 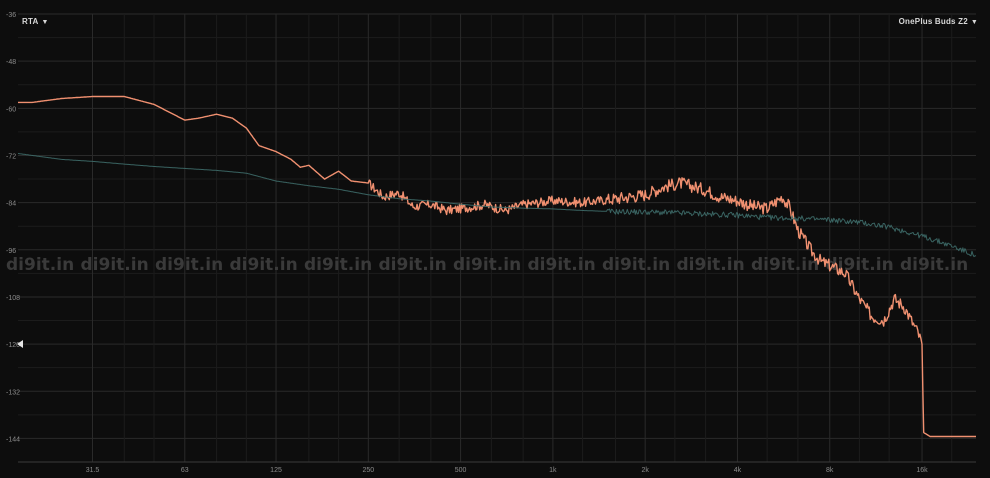 What do you see at coordinates (20, 344) in the screenshot?
I see `level-marker-icon` at bounding box center [20, 344].